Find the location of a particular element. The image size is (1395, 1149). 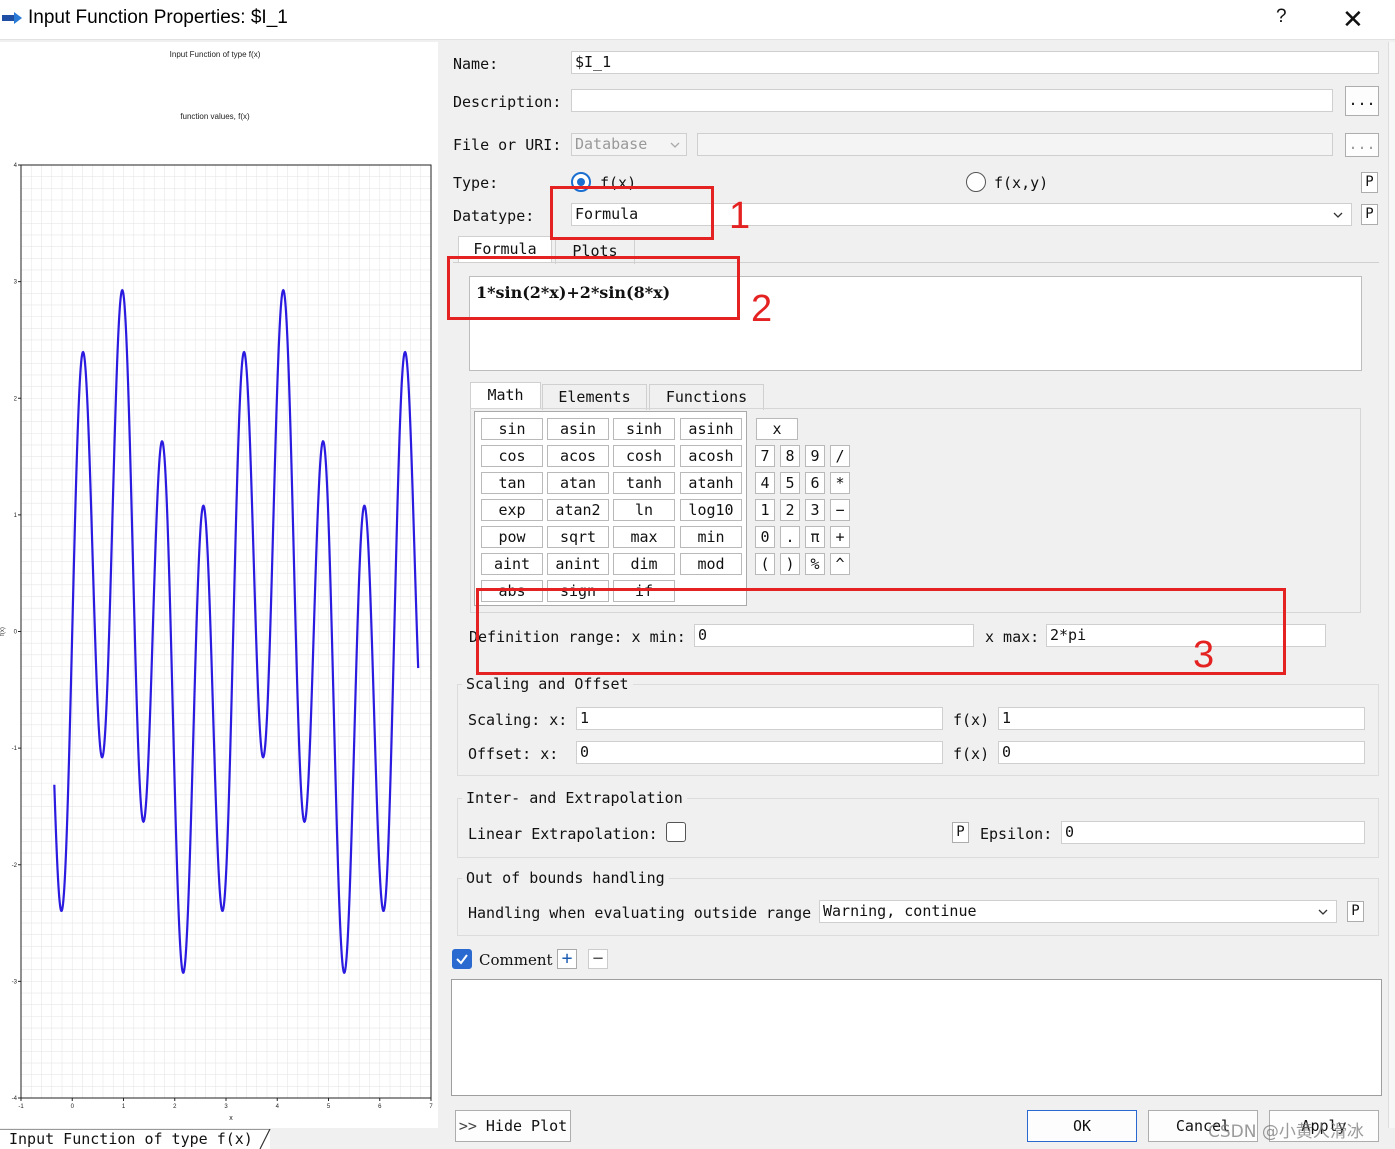

key-.: . is located at coordinates (790, 537).